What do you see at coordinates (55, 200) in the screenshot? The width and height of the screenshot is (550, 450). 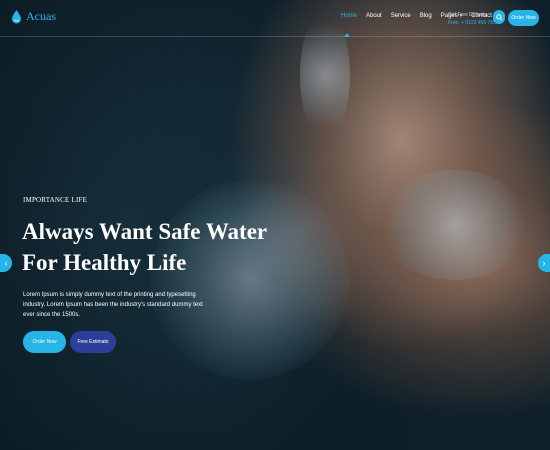 I see `hero-subtitle: IMPORTANCE LIFE` at bounding box center [55, 200].